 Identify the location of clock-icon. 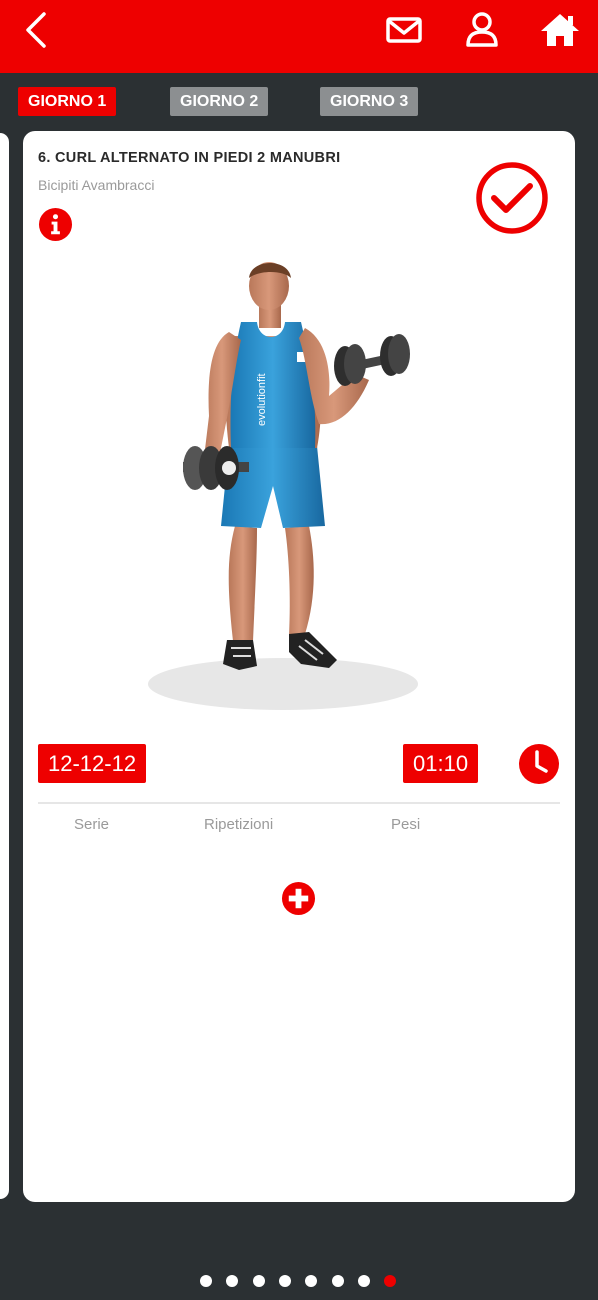
(539, 764).